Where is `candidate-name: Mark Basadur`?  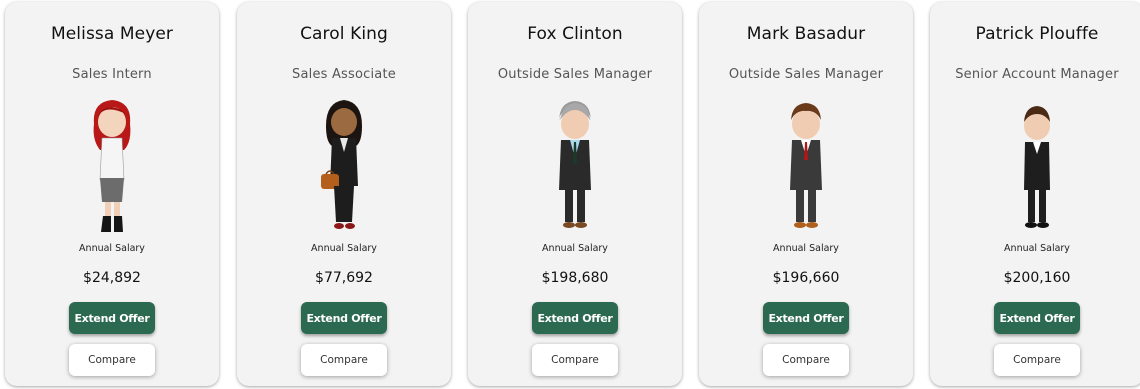
candidate-name: Mark Basadur is located at coordinates (806, 34).